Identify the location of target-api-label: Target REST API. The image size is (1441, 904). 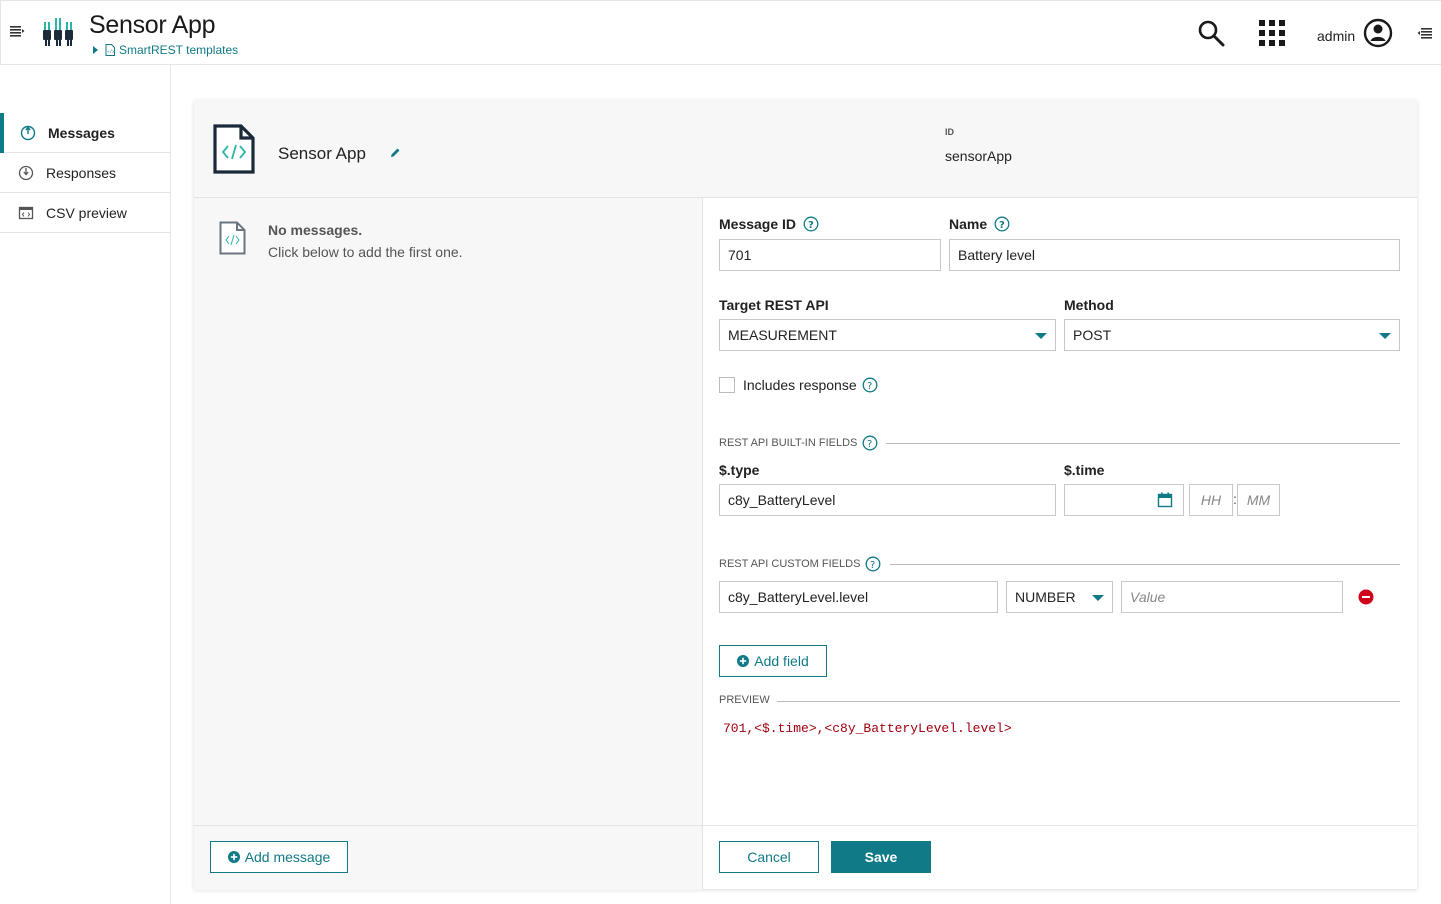
(774, 305).